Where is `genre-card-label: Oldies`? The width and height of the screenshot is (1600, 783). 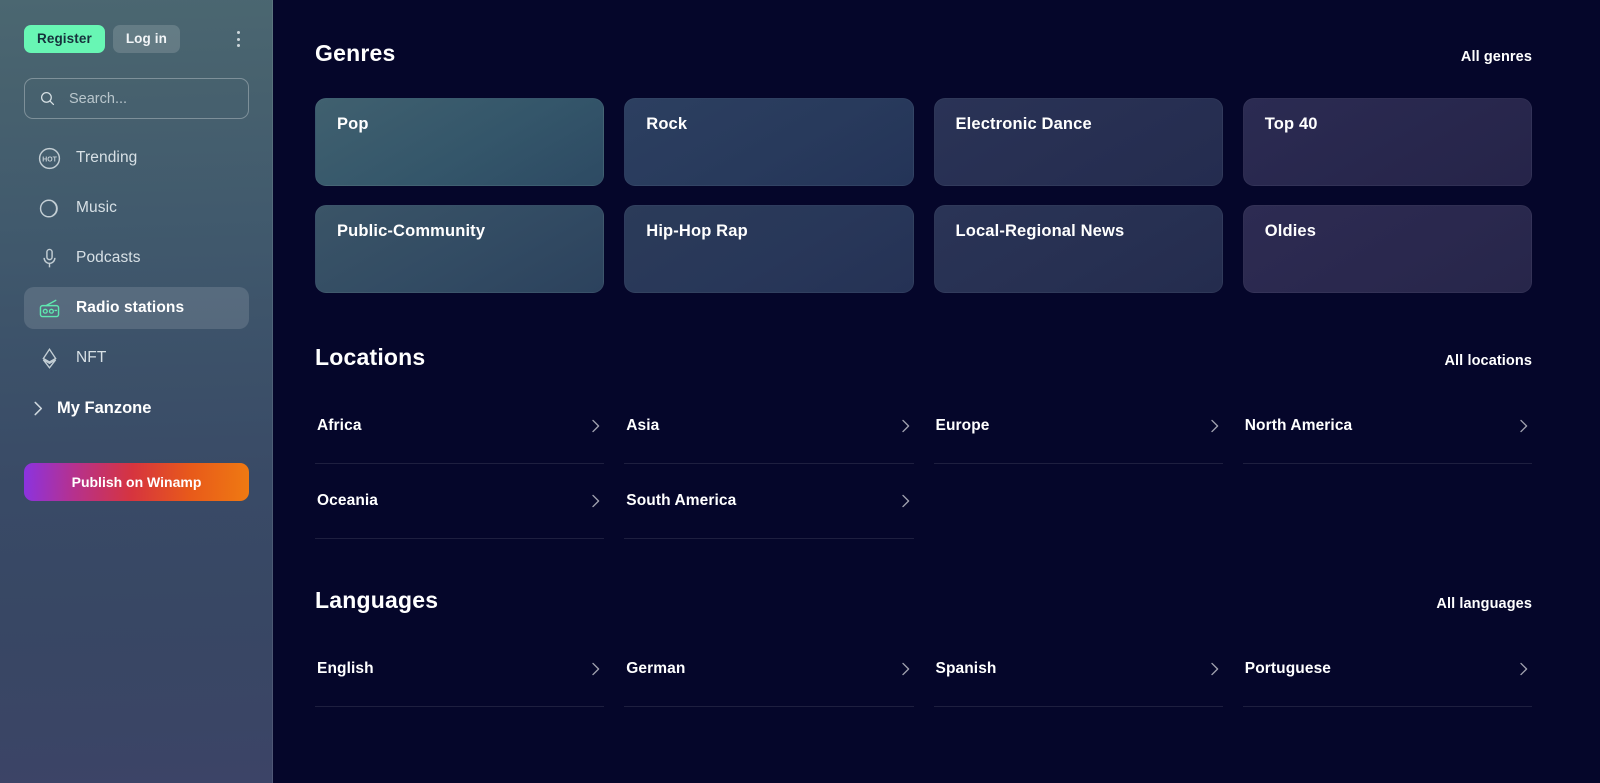 genre-card-label: Oldies is located at coordinates (1290, 231).